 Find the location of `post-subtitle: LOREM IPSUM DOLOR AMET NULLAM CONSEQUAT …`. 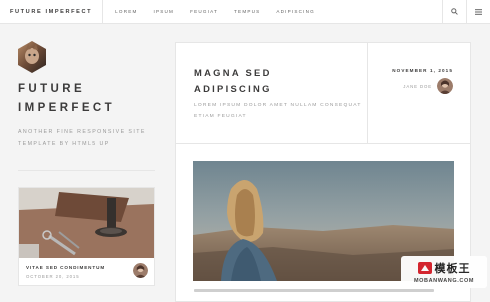

post-subtitle: LOREM IPSUM DOLOR AMET NULLAM CONSEQUAT … is located at coordinates (281, 111).